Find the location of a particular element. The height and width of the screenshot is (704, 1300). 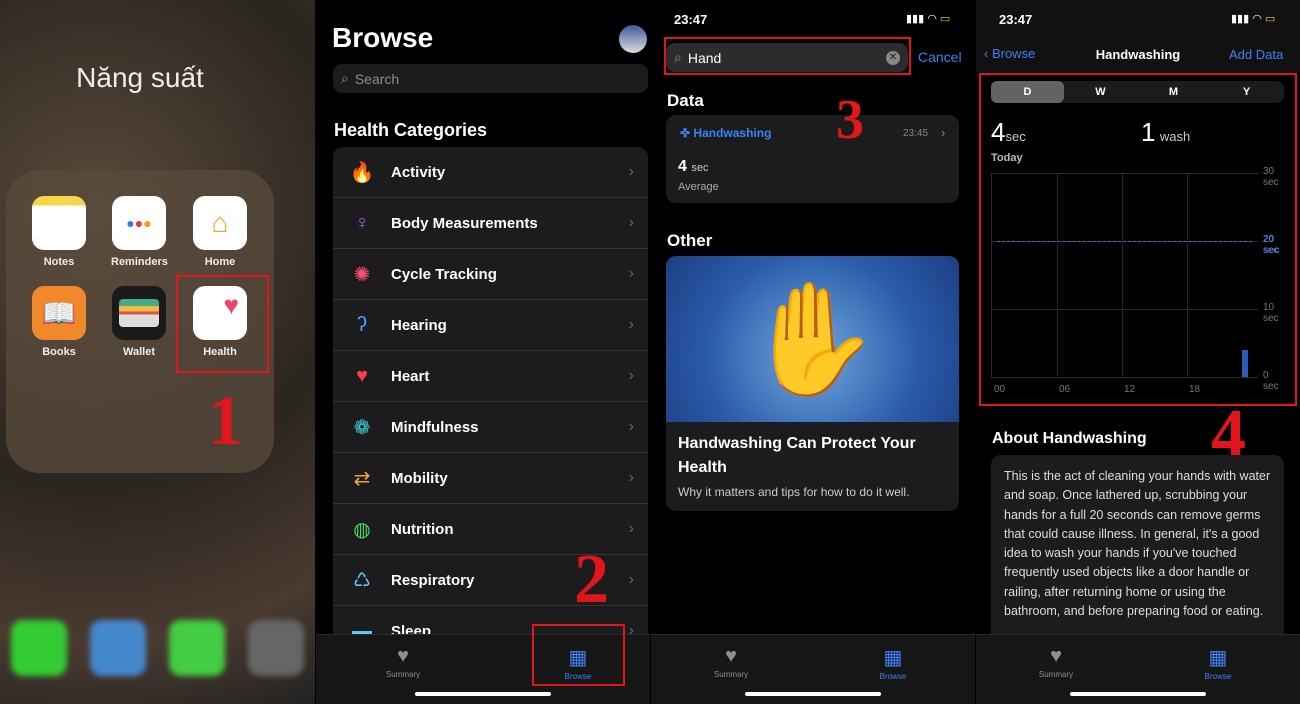

category-label: Heart is located at coordinates (410, 376).